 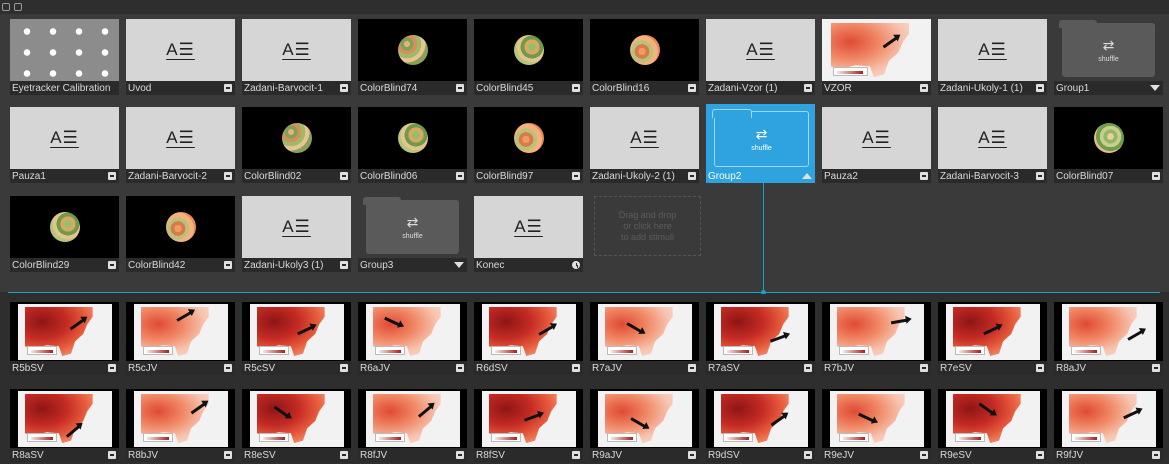 I want to click on stimulus-tile-zadani-barvocit-2: A☰ Zadani-Barvocit-2, so click(x=180, y=145).